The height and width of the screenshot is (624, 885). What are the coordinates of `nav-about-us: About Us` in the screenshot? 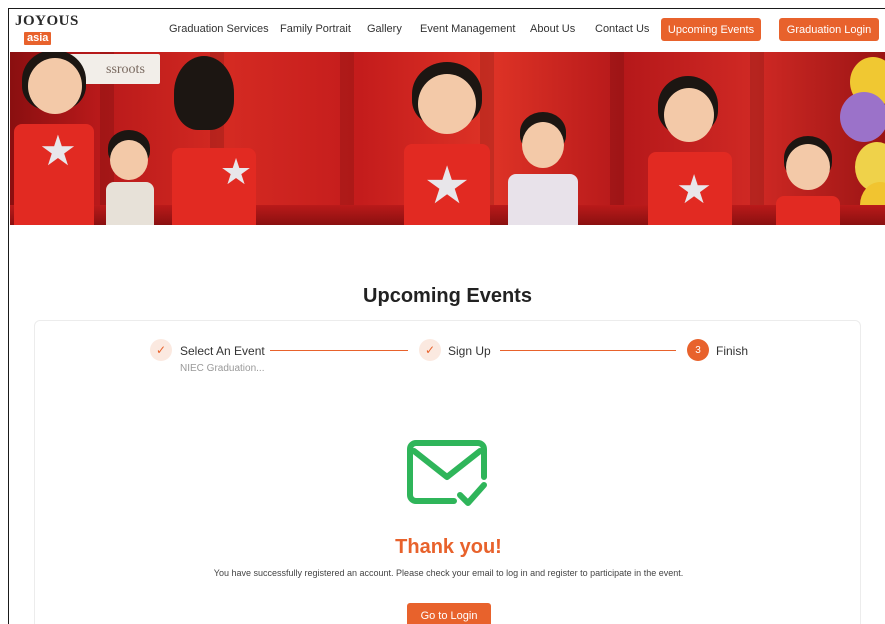 It's located at (552, 29).